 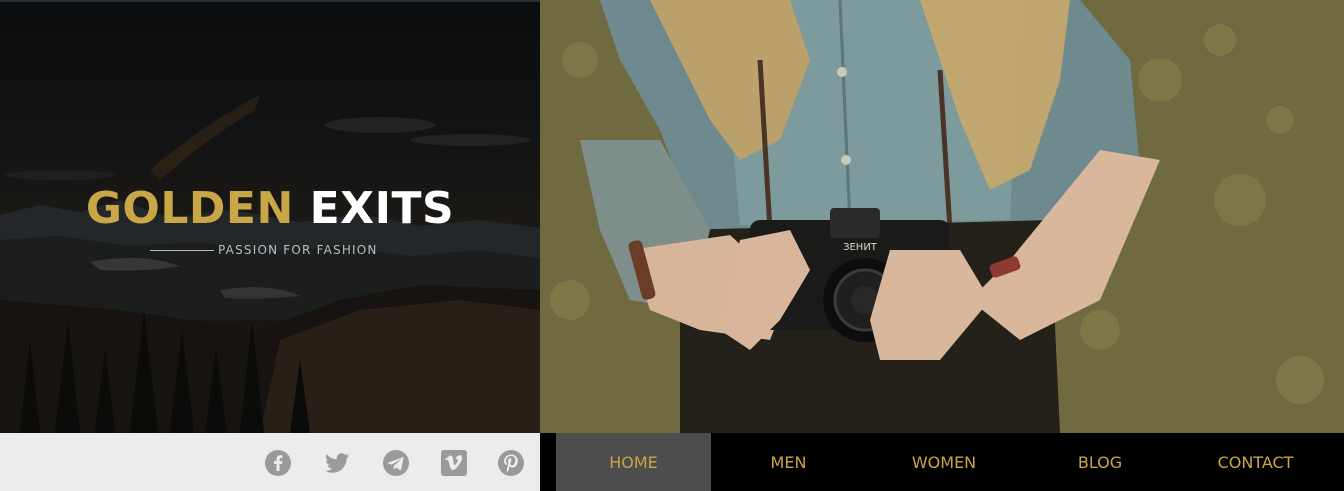 I want to click on main-navigation: HOME MEN WOMEN BLOG CONTACT, so click(x=942, y=462).